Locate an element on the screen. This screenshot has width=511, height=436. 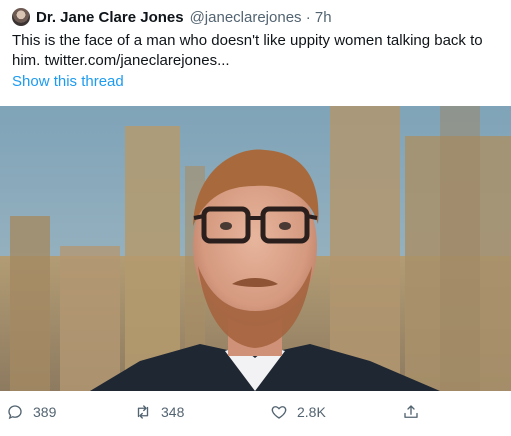
author-handle-timestamp: @janeclarejones · 7h is located at coordinates (261, 17).